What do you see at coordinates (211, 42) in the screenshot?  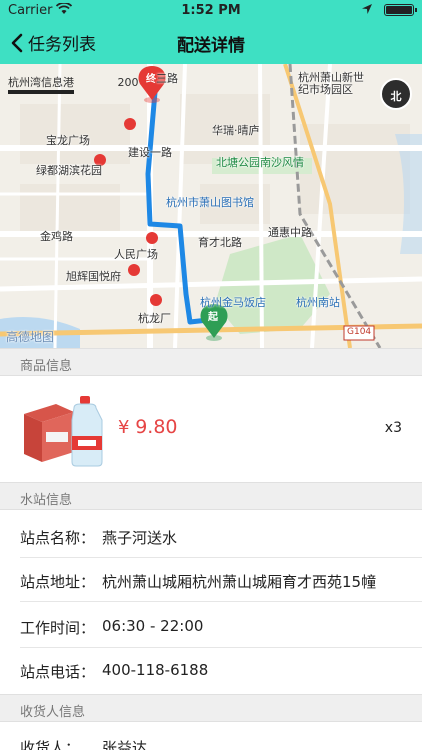 I see `nav-bar: 任务列表 配送详情` at bounding box center [211, 42].